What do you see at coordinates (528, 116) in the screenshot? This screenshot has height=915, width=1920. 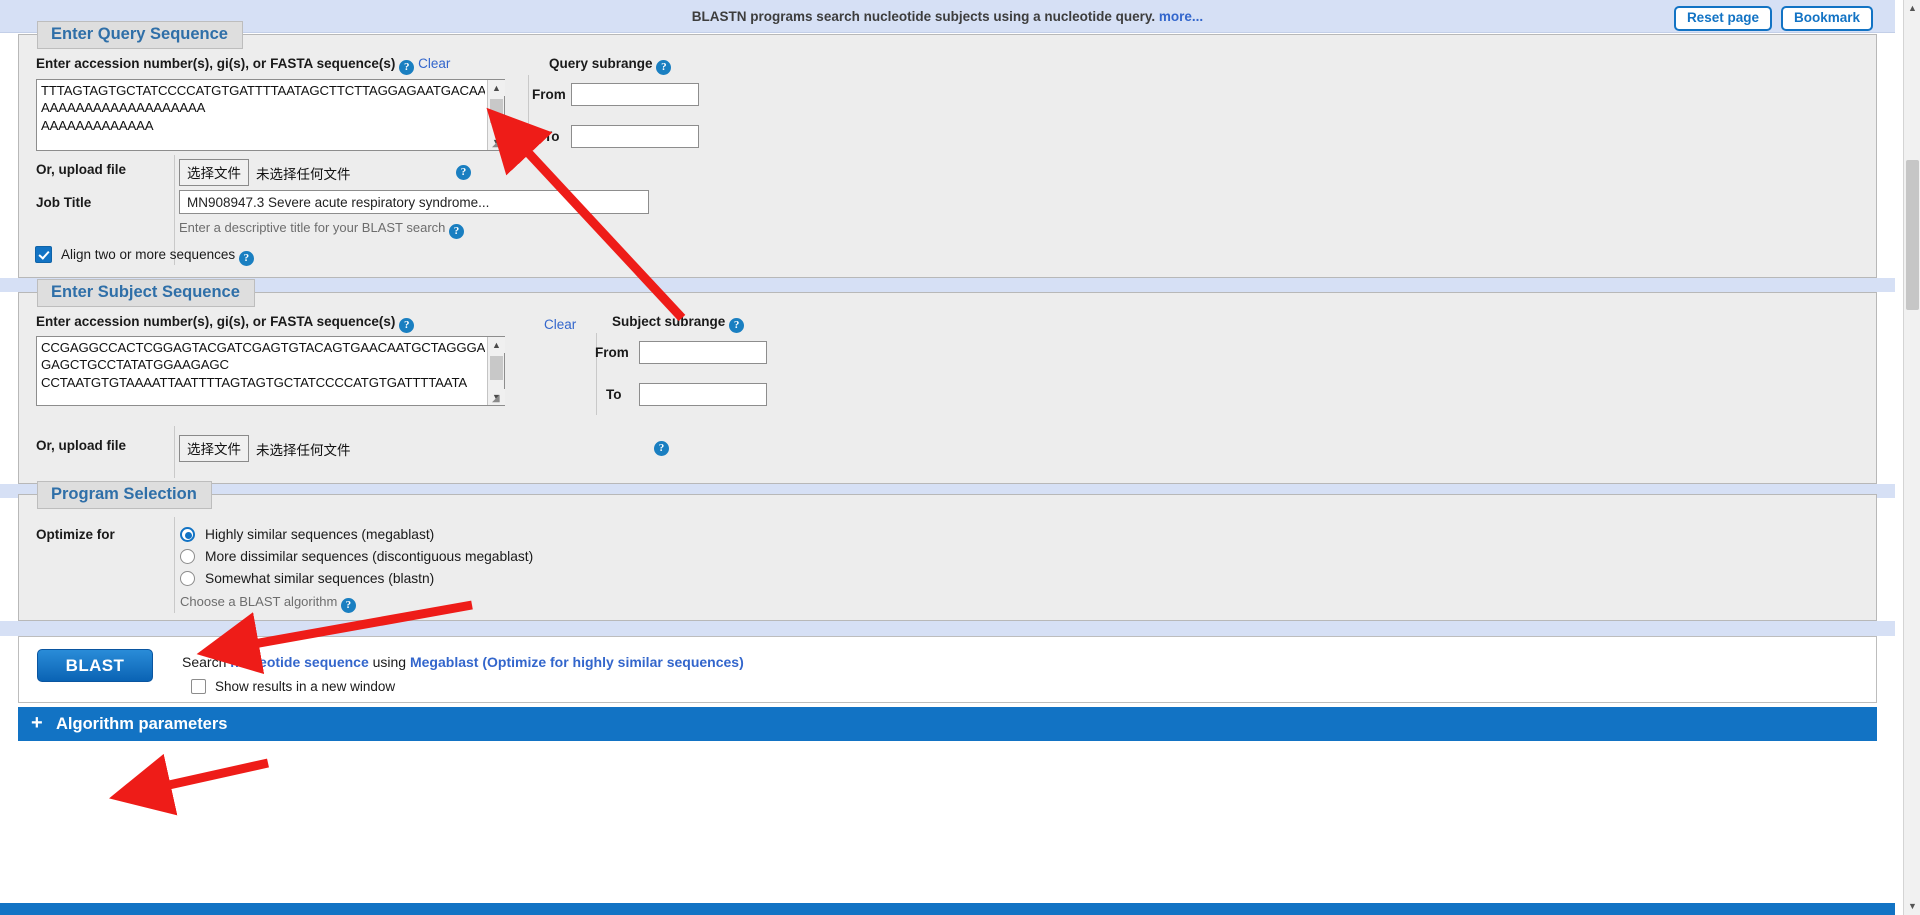 I see `subrange-divider` at bounding box center [528, 116].